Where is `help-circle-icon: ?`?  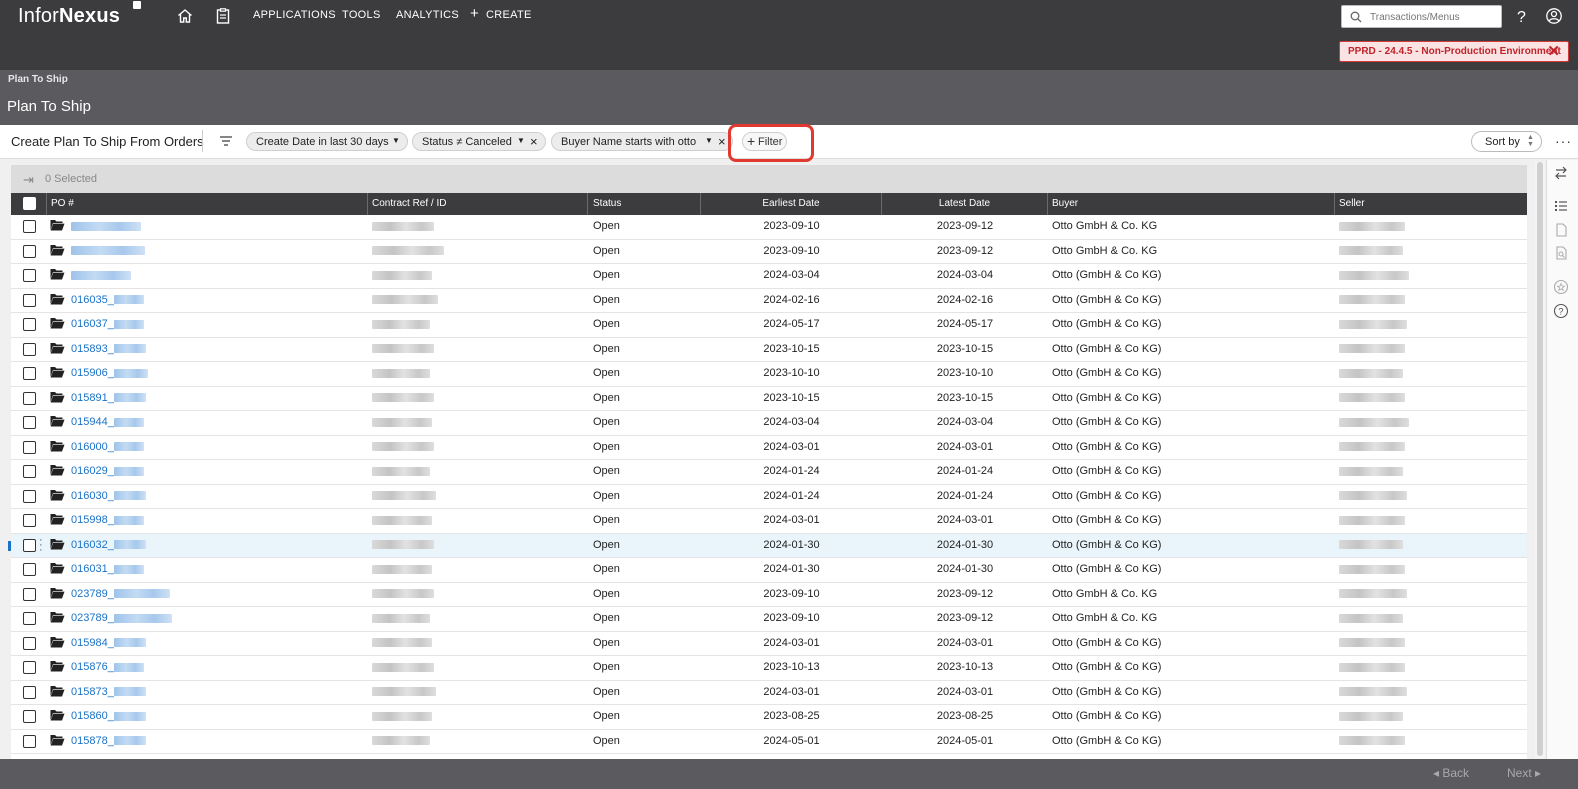
help-circle-icon: ? is located at coordinates (1561, 311).